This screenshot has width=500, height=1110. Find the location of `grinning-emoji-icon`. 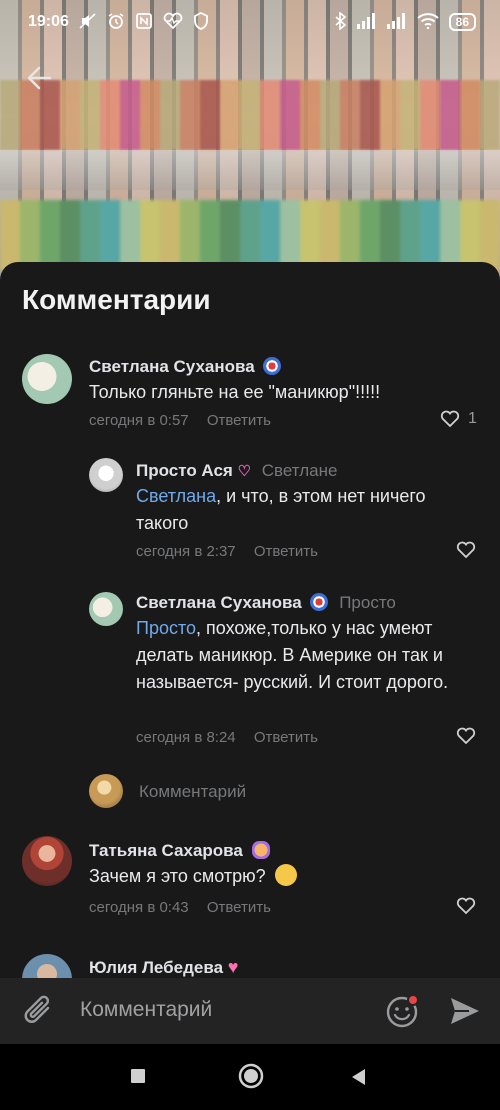

grinning-emoji-icon is located at coordinates (285, 875).